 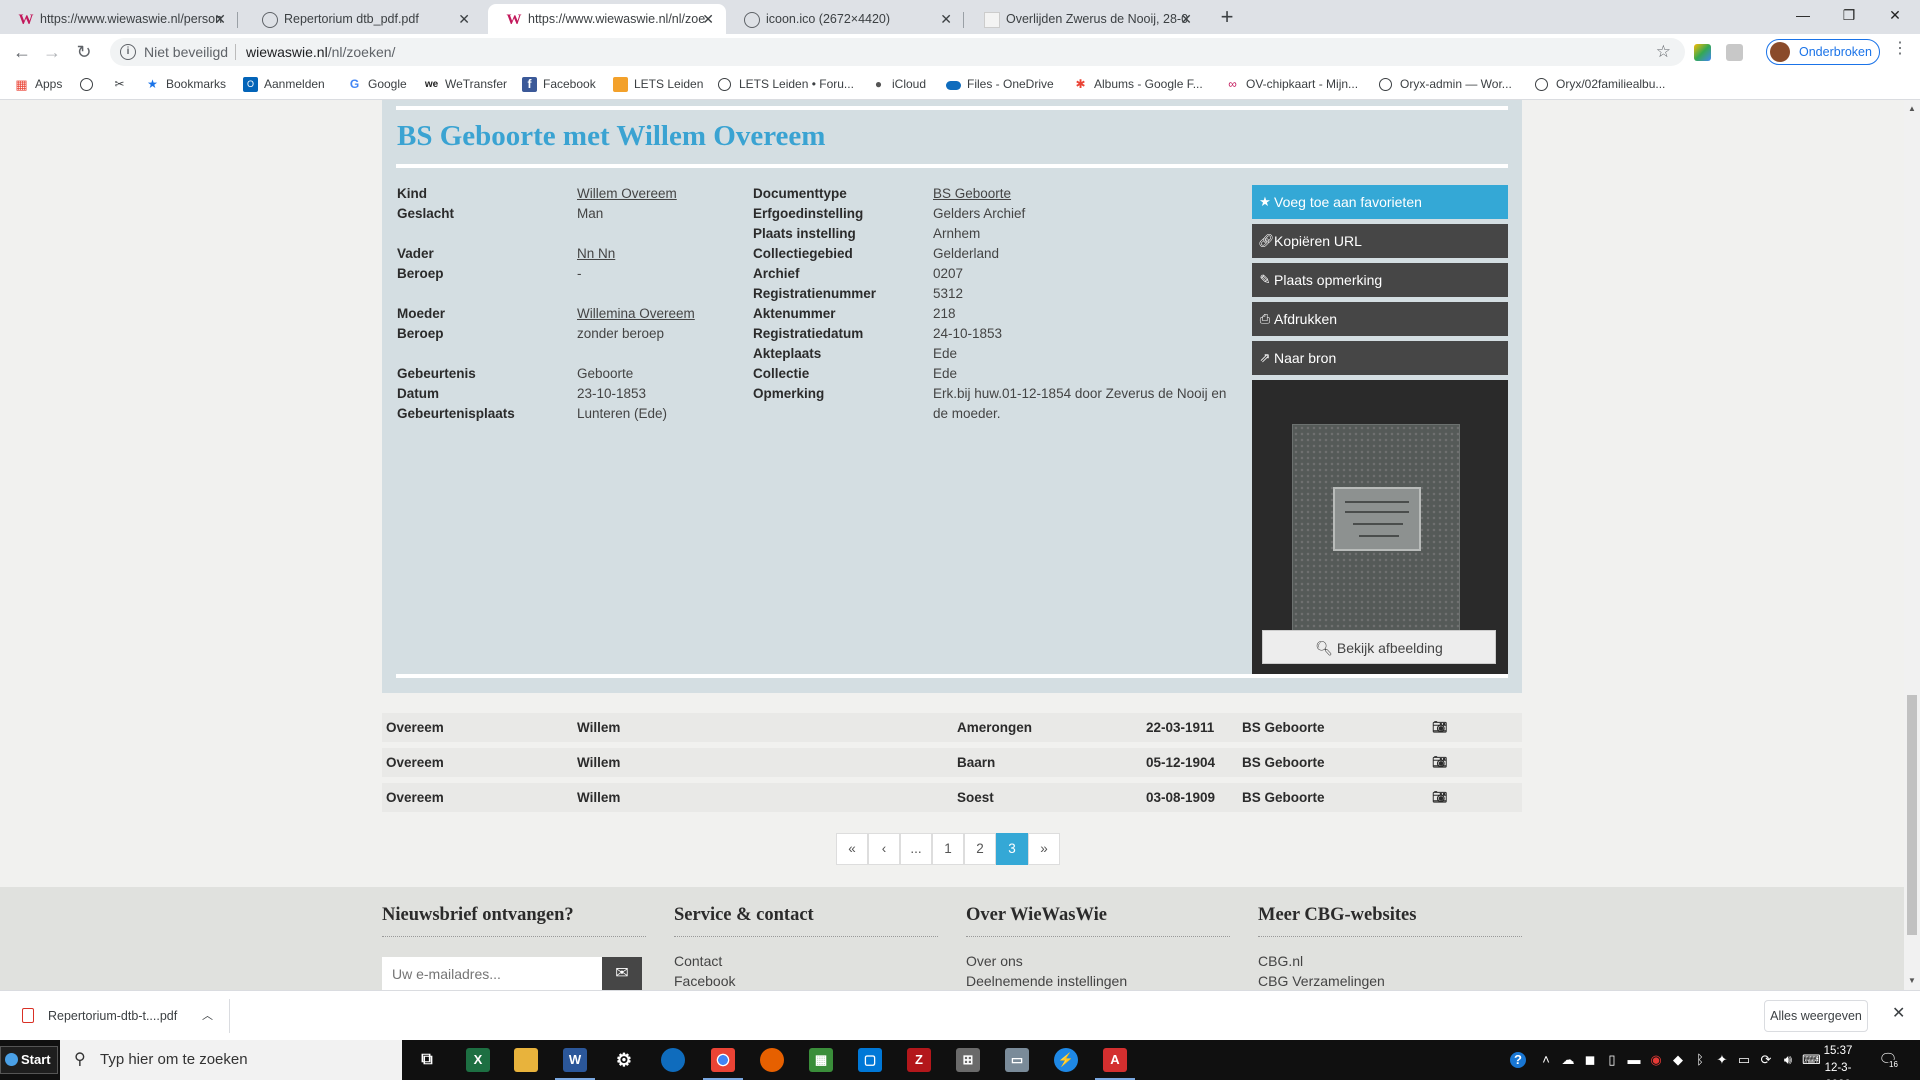 What do you see at coordinates (119, 19) in the screenshot?
I see `tab-wiewaswie-person: W https://www.wiewaswie.nl/person ✕` at bounding box center [119, 19].